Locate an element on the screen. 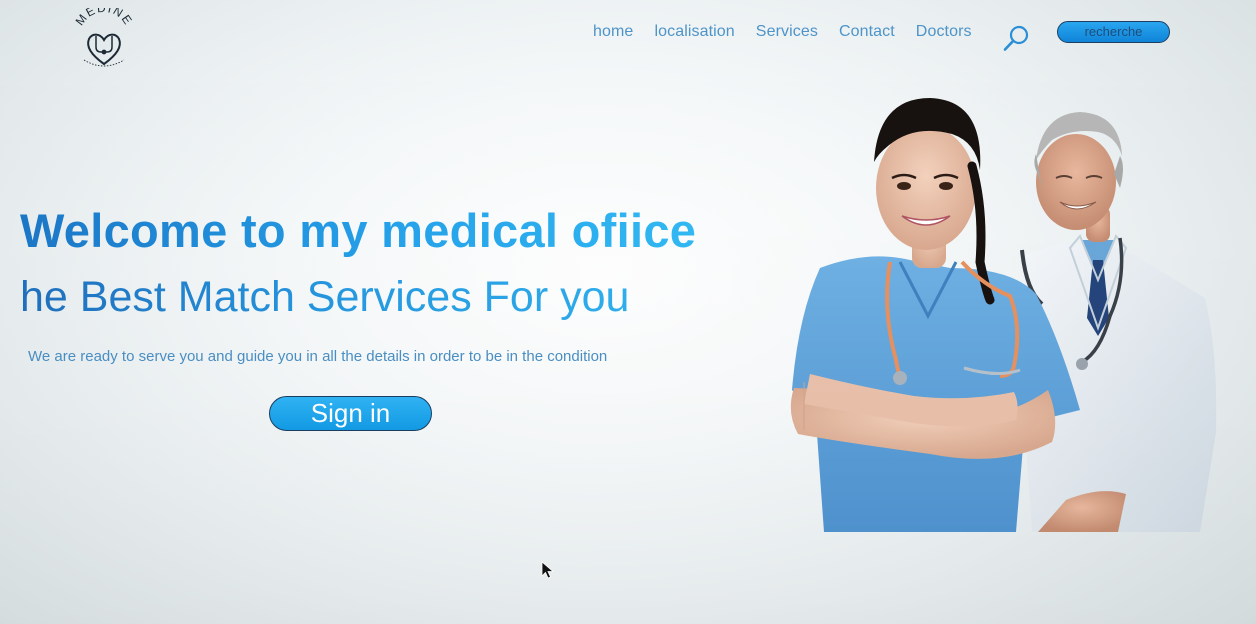 This screenshot has height=624, width=1256. mouse-pointer-icon is located at coordinates (548, 570).